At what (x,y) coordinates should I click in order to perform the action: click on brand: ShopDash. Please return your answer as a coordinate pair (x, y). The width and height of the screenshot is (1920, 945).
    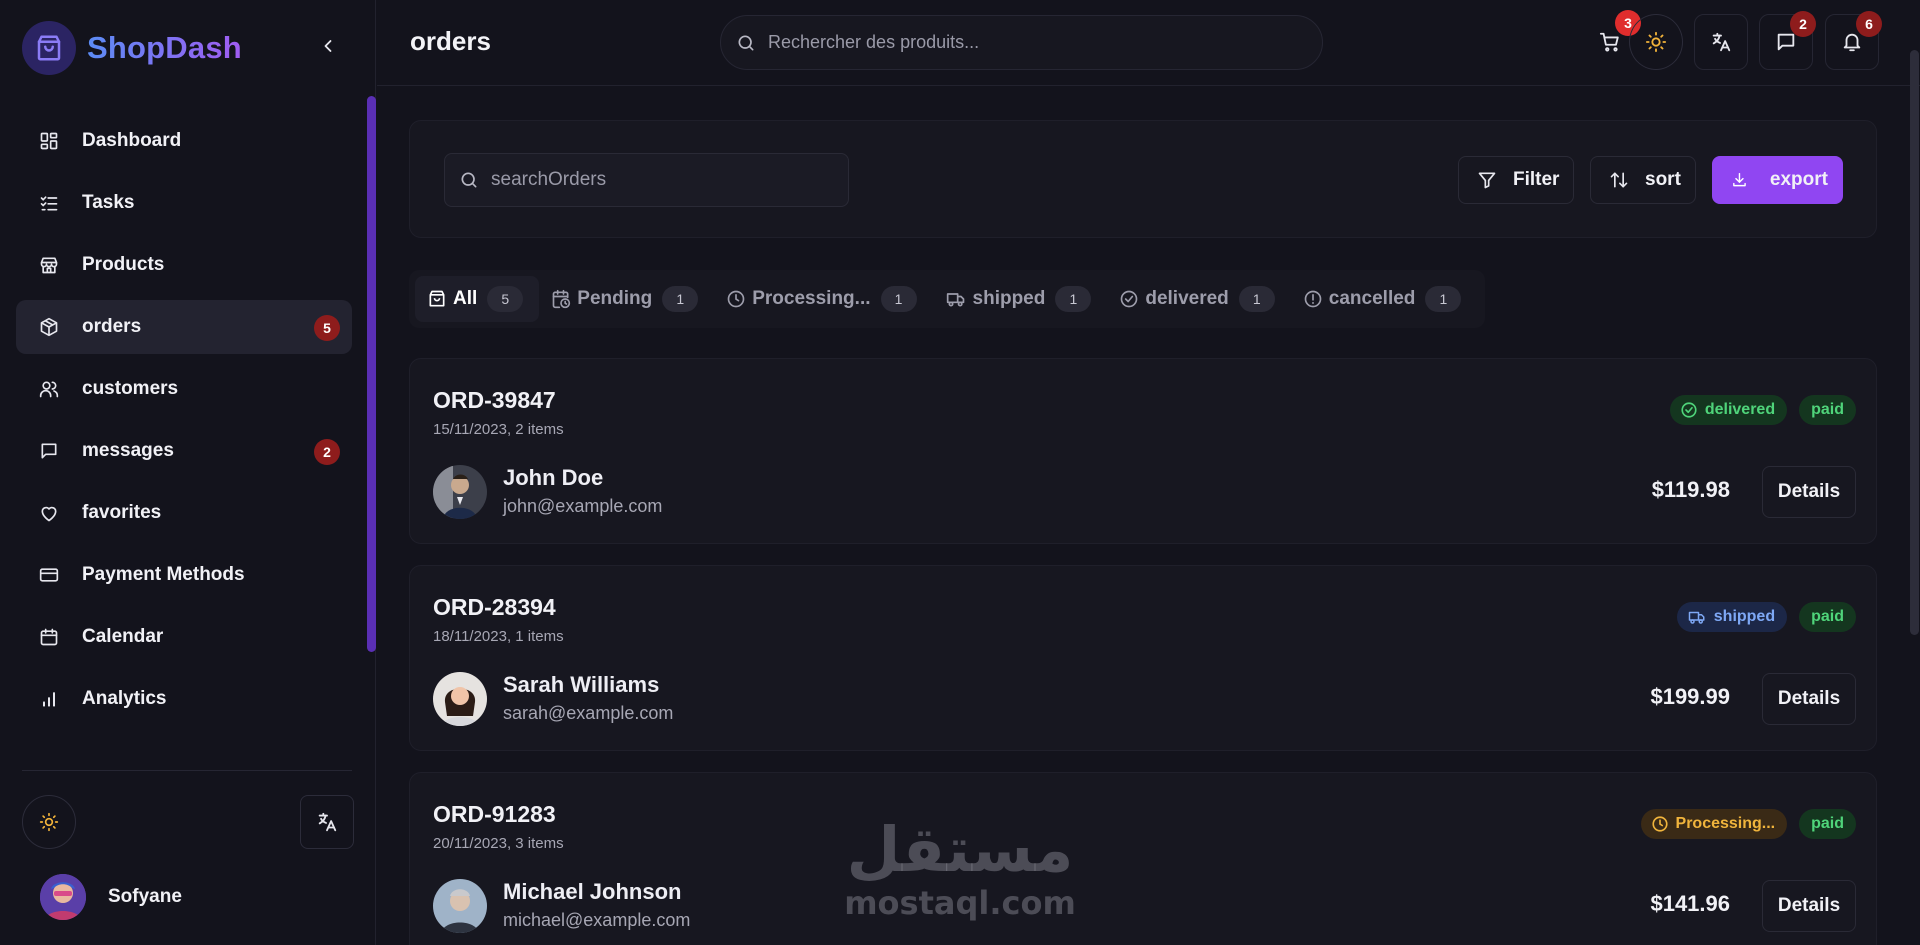
    Looking at the image, I should click on (132, 48).